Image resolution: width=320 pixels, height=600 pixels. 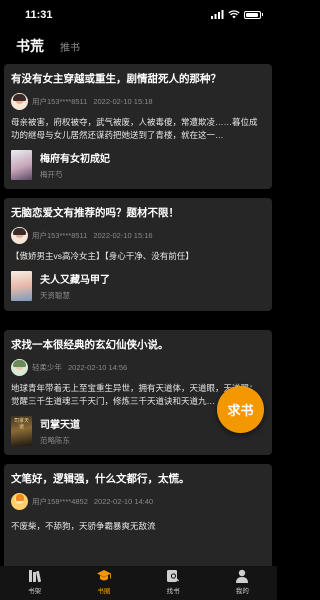 I want to click on book-author: 天资聪慧, so click(x=55, y=295).